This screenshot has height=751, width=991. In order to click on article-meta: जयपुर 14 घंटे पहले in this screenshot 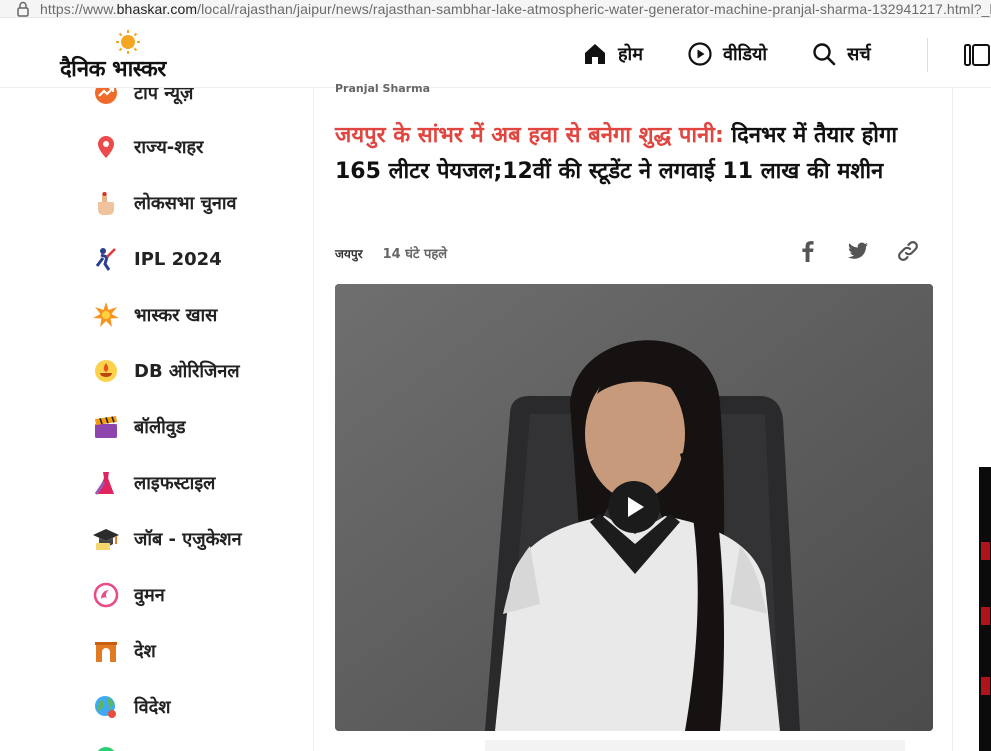, I will do `click(391, 253)`.